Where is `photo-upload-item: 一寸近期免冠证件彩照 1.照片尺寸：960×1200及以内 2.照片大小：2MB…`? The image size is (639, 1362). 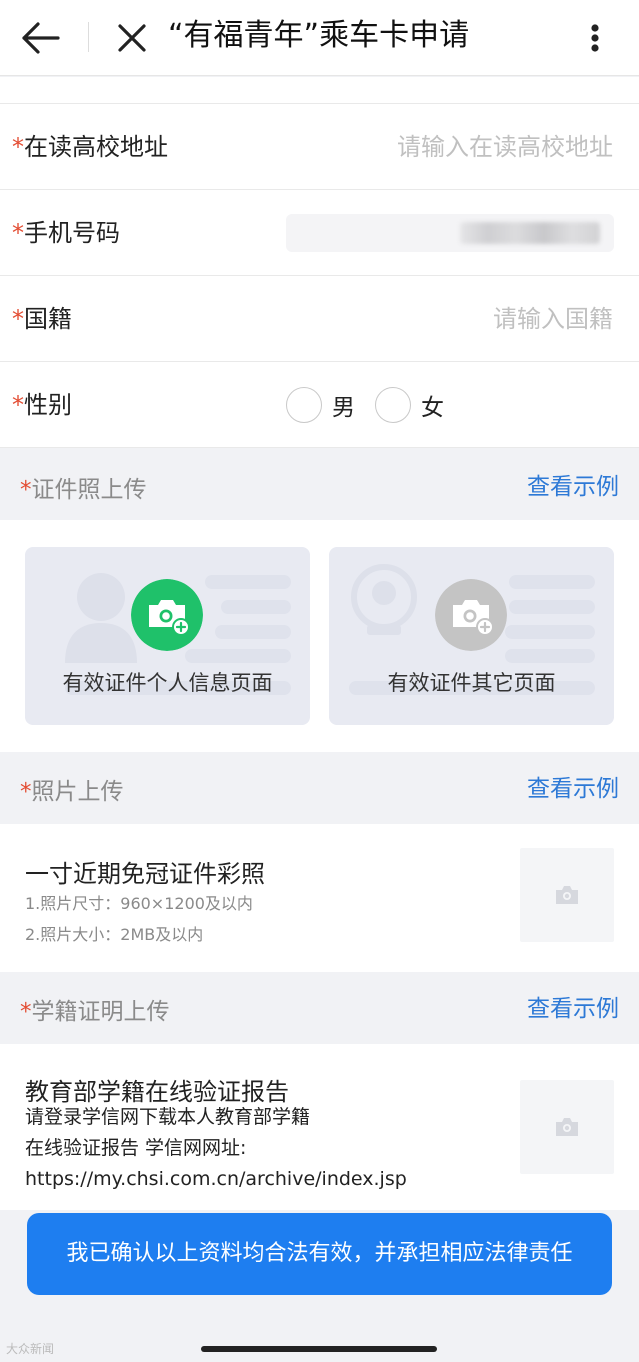
photo-upload-item: 一寸近期免冠证件彩照 1.照片尺寸：960×1200及以内 2.照片大小：2MB… is located at coordinates (319, 898).